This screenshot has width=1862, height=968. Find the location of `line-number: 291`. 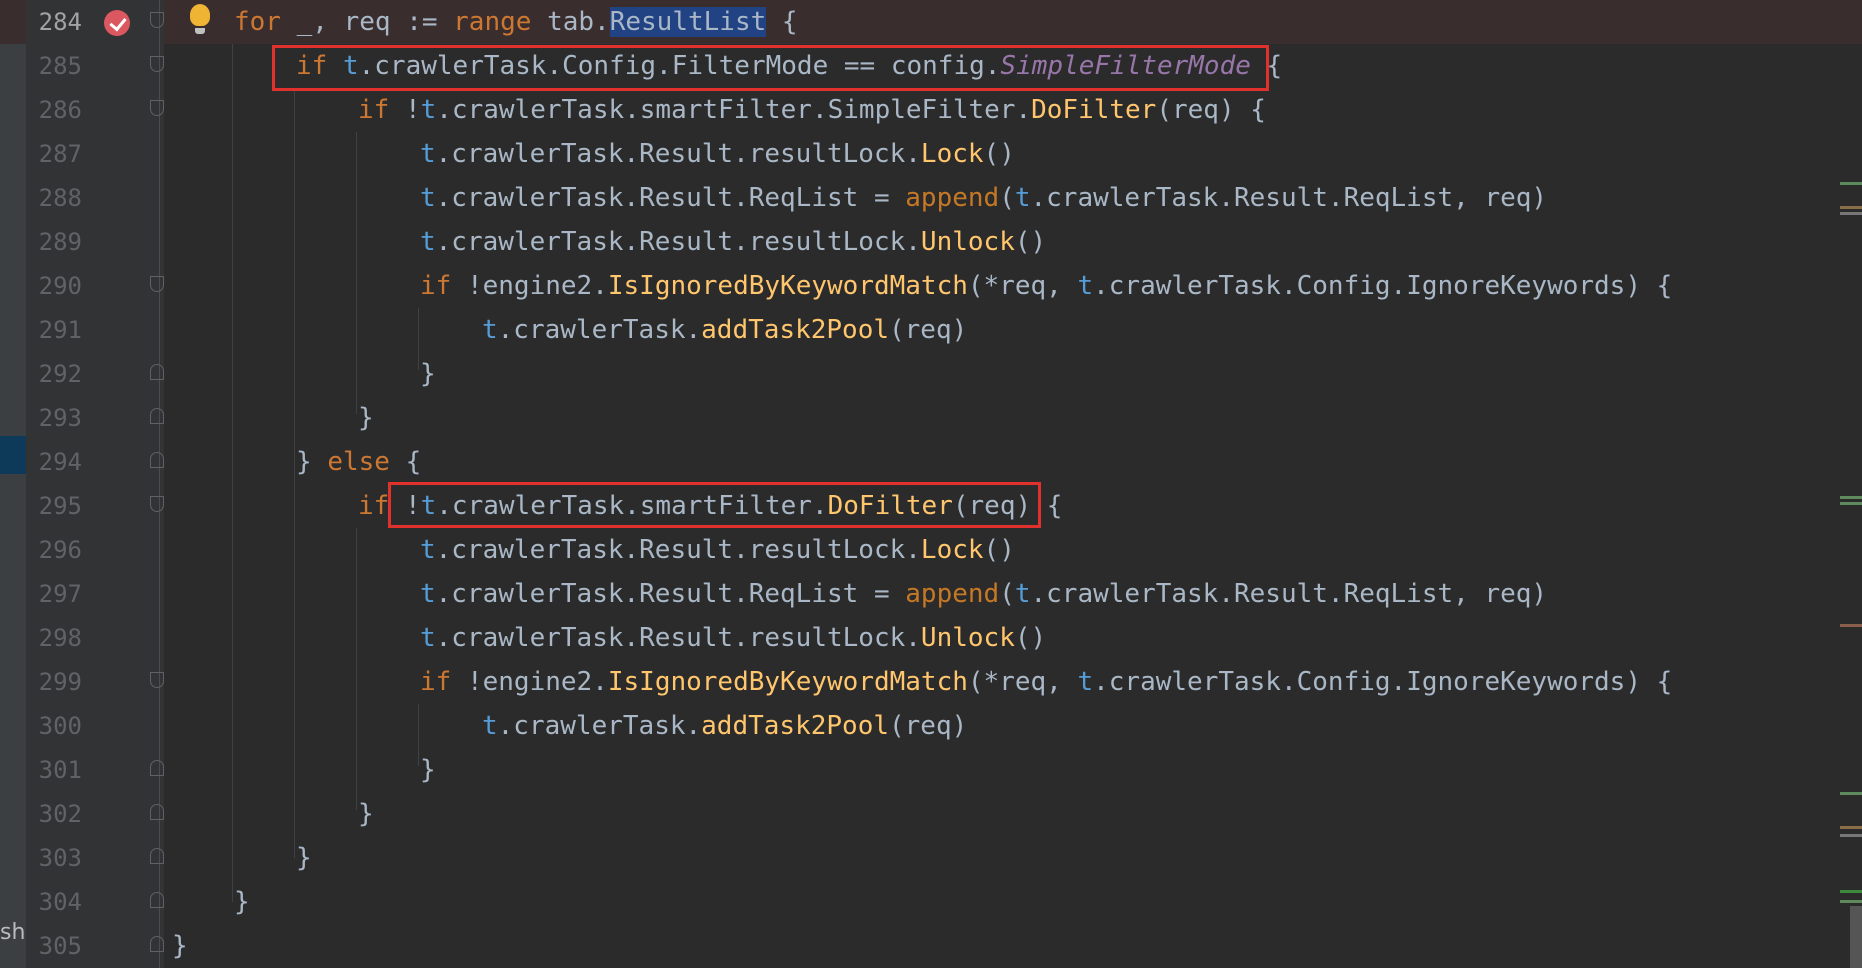

line-number: 291 is located at coordinates (60, 330).